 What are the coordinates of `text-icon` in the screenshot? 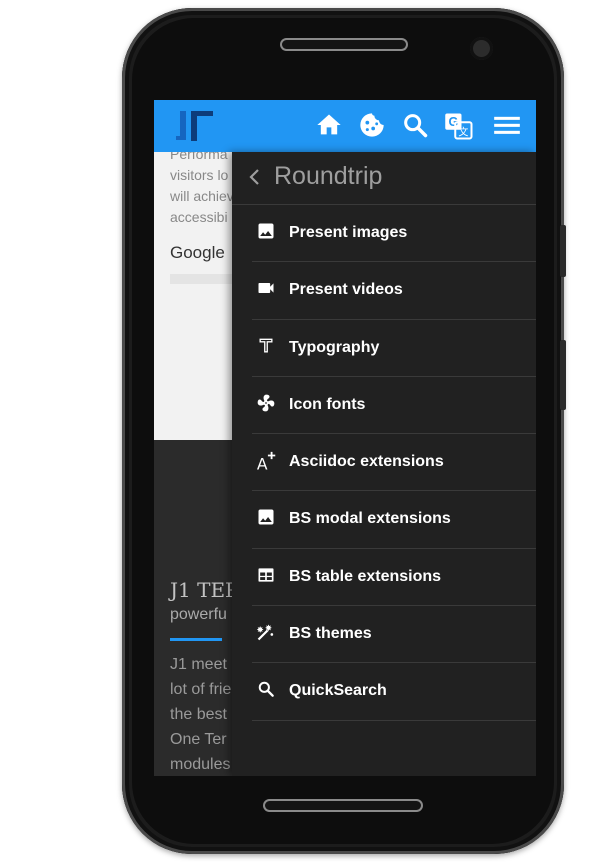 It's located at (267, 347).